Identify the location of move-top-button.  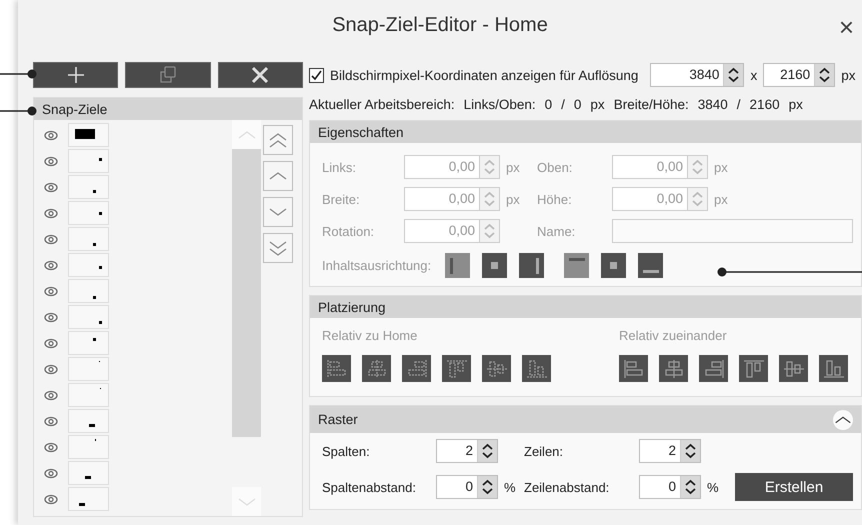
(278, 140).